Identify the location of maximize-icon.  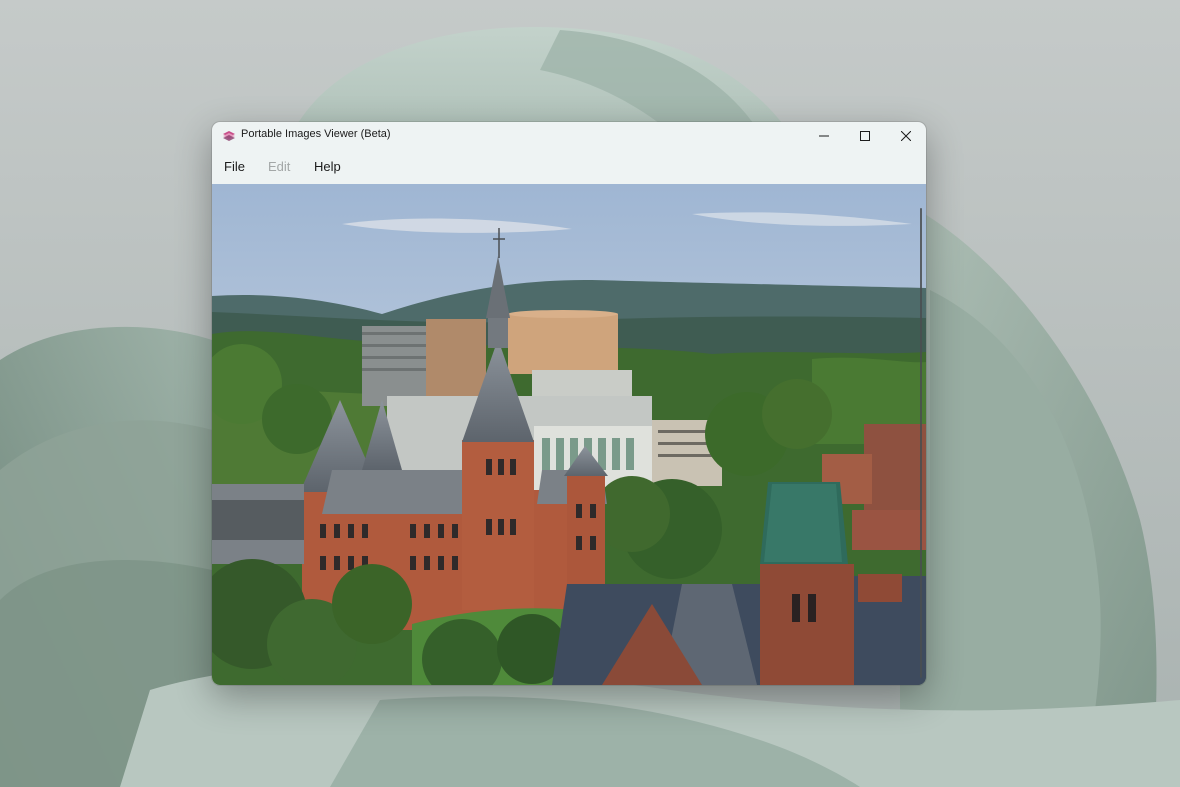
(864, 136).